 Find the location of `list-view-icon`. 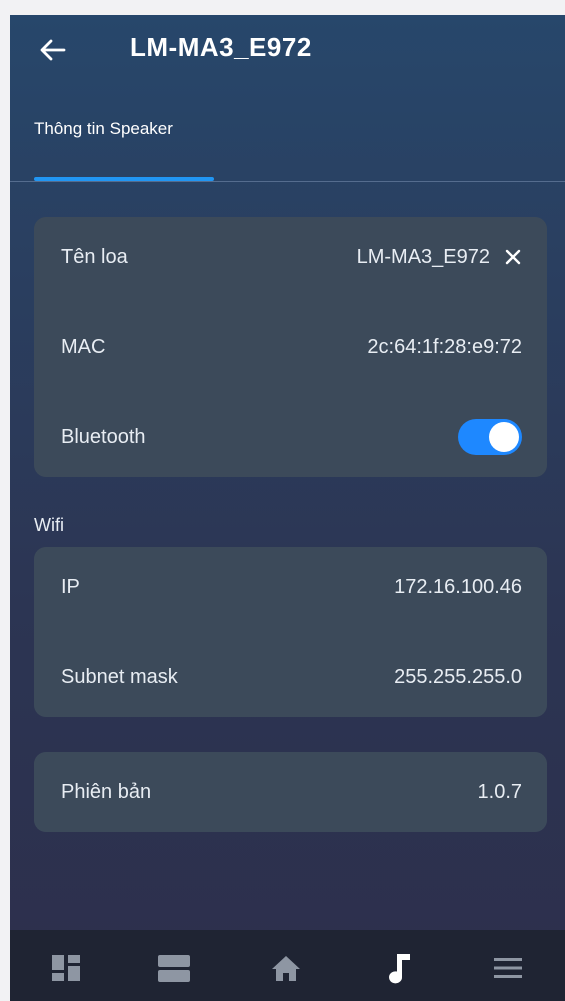

list-view-icon is located at coordinates (174, 968).